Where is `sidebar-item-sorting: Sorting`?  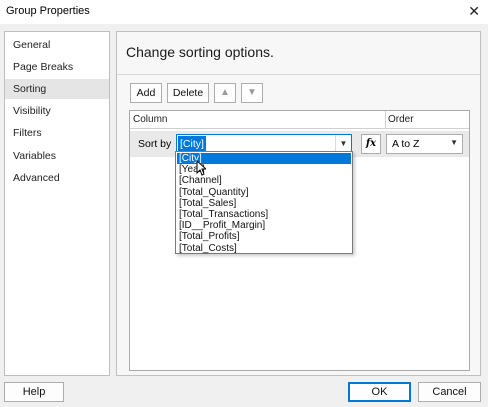 sidebar-item-sorting: Sorting is located at coordinates (57, 89).